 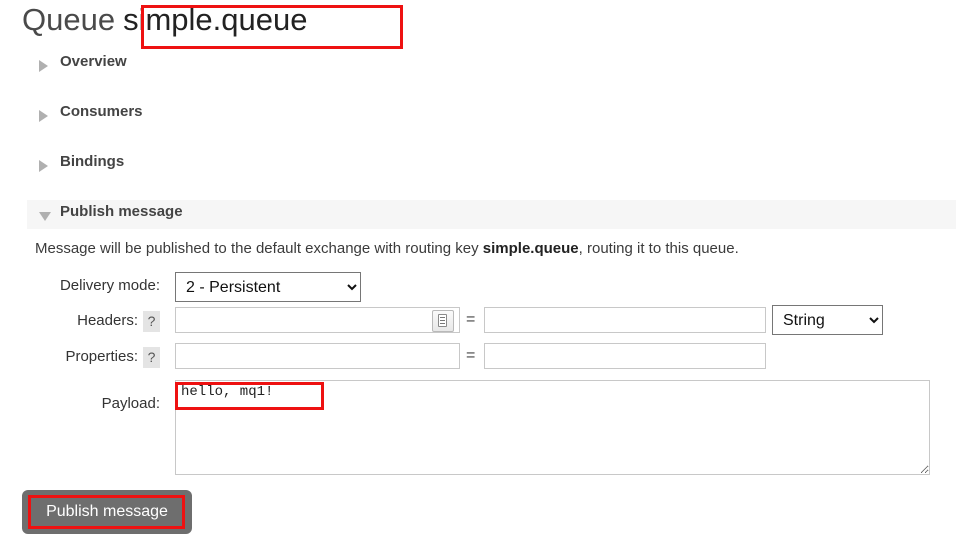 What do you see at coordinates (69, 19) in the screenshot?
I see `page-title-prefix: Queue` at bounding box center [69, 19].